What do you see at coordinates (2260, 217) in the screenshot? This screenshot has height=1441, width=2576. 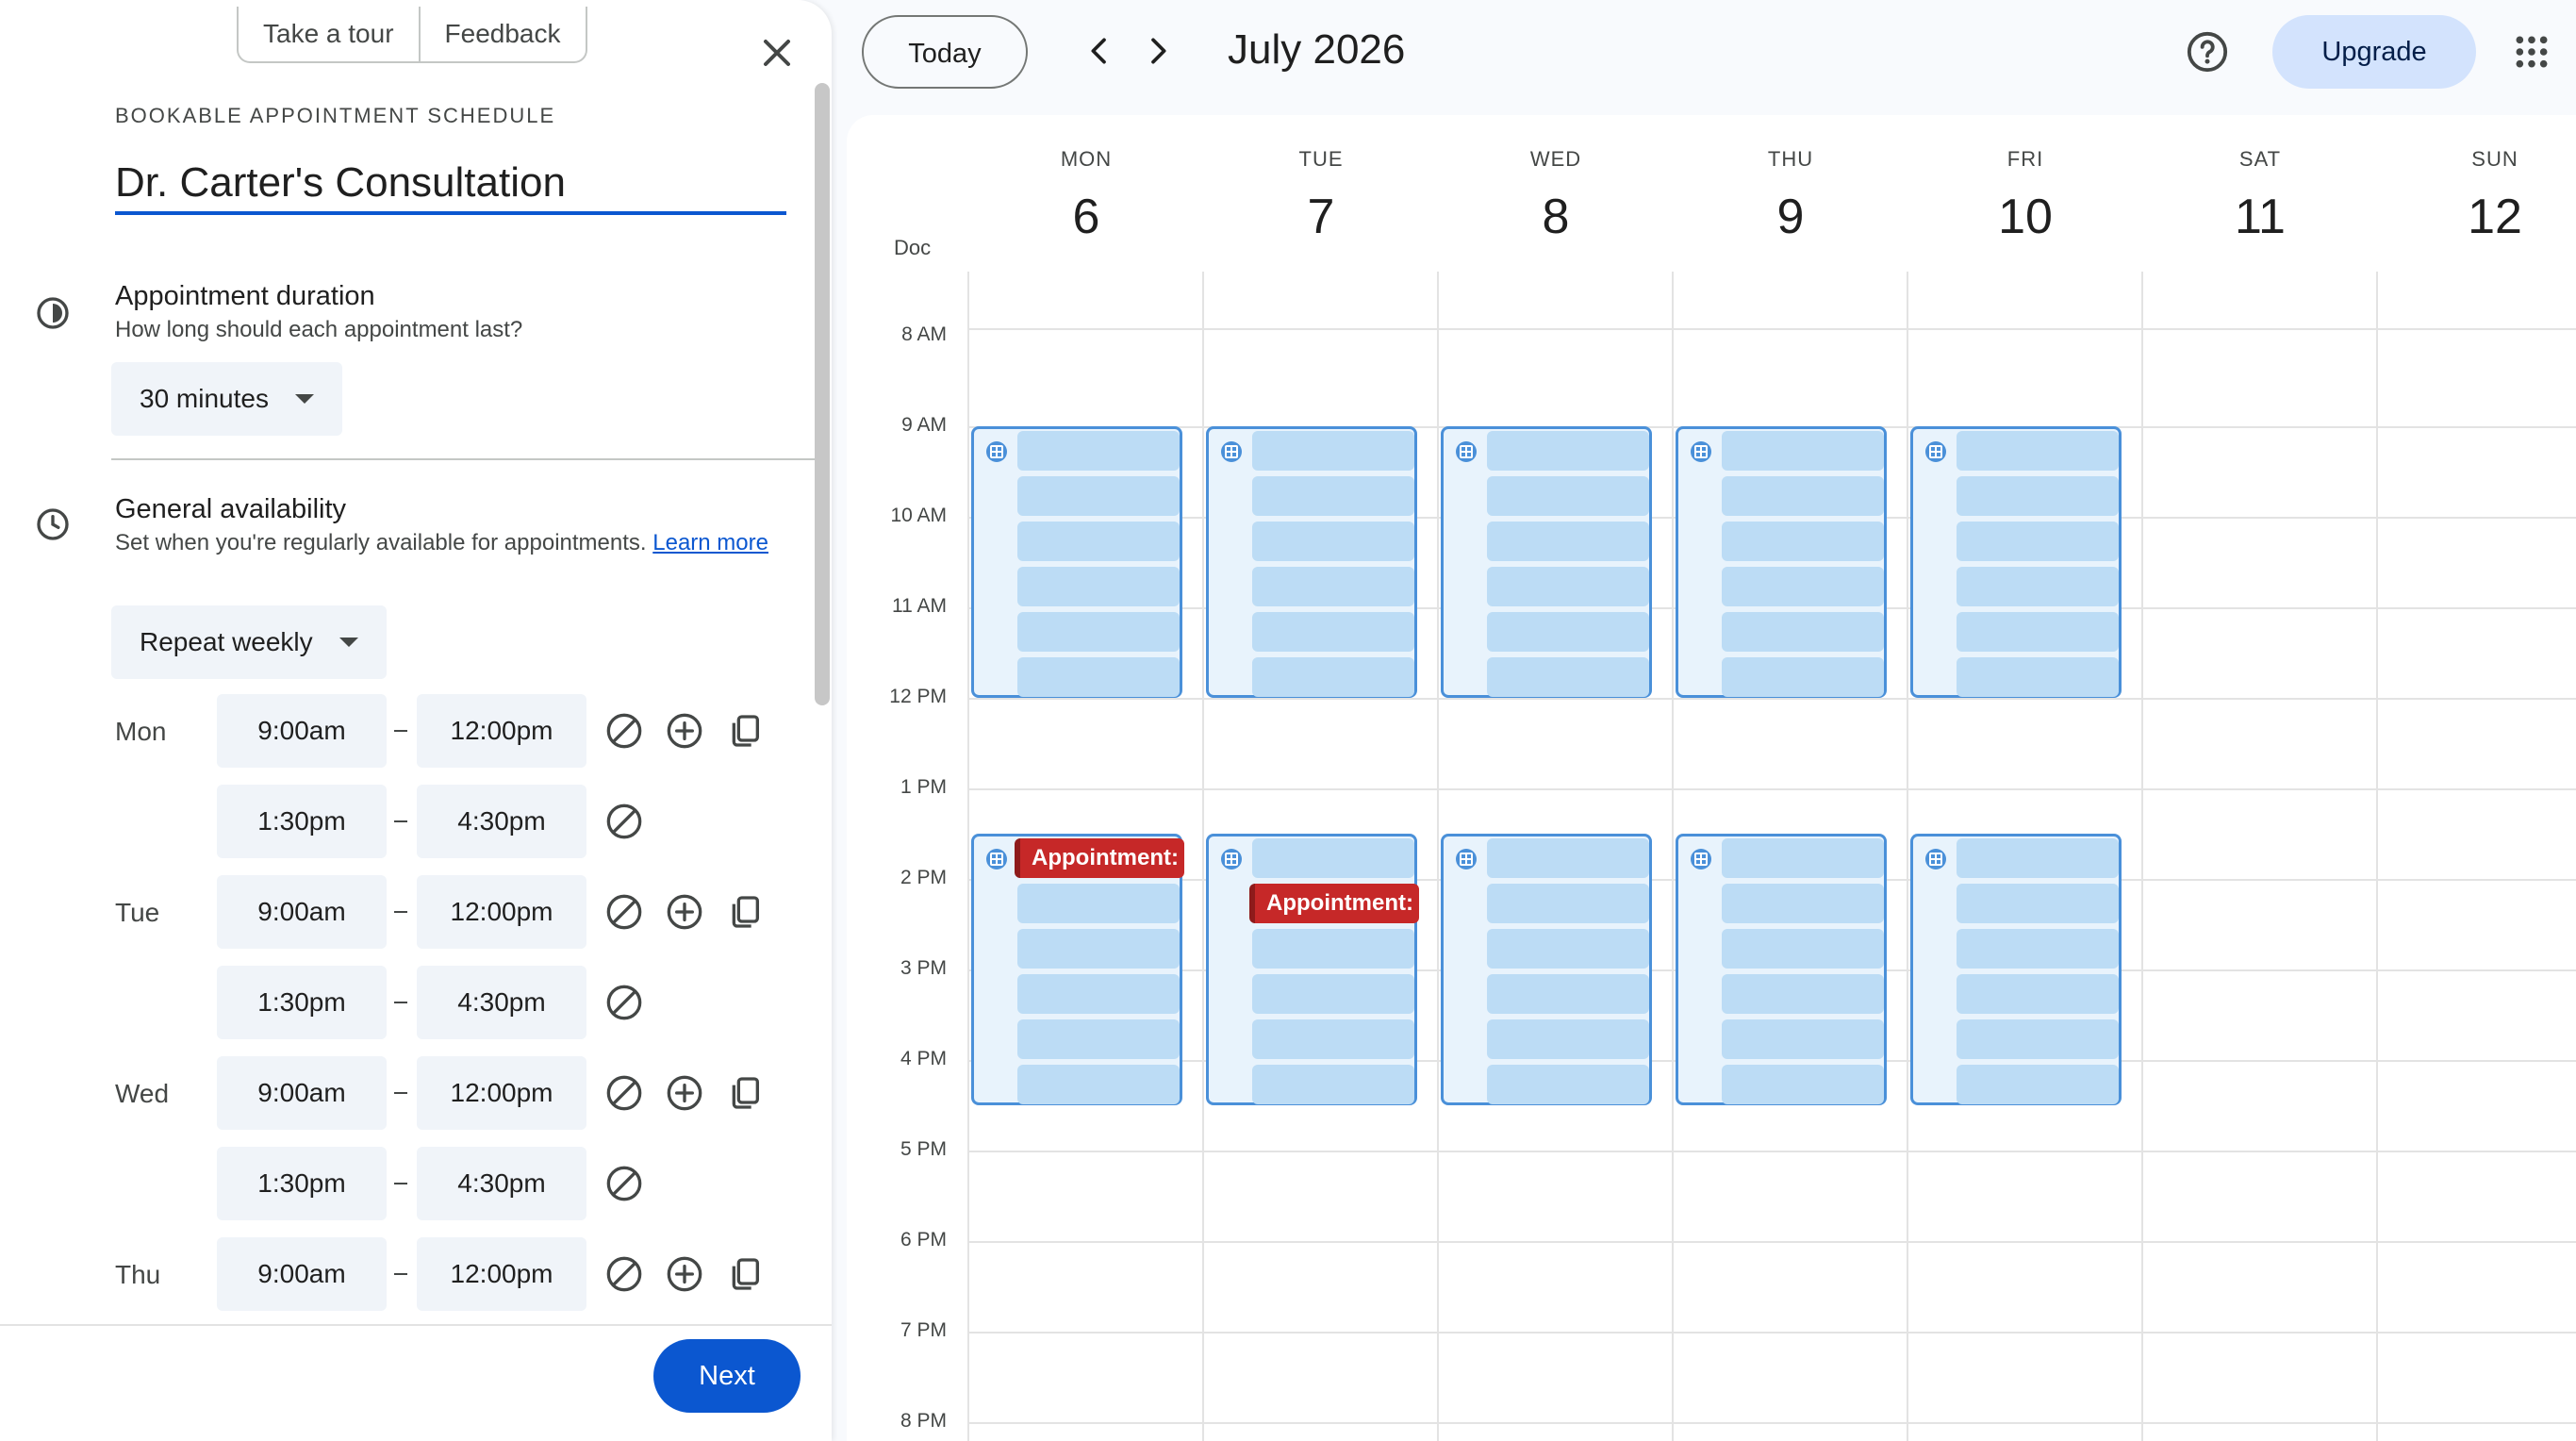 I see `day-number: 11` at bounding box center [2260, 217].